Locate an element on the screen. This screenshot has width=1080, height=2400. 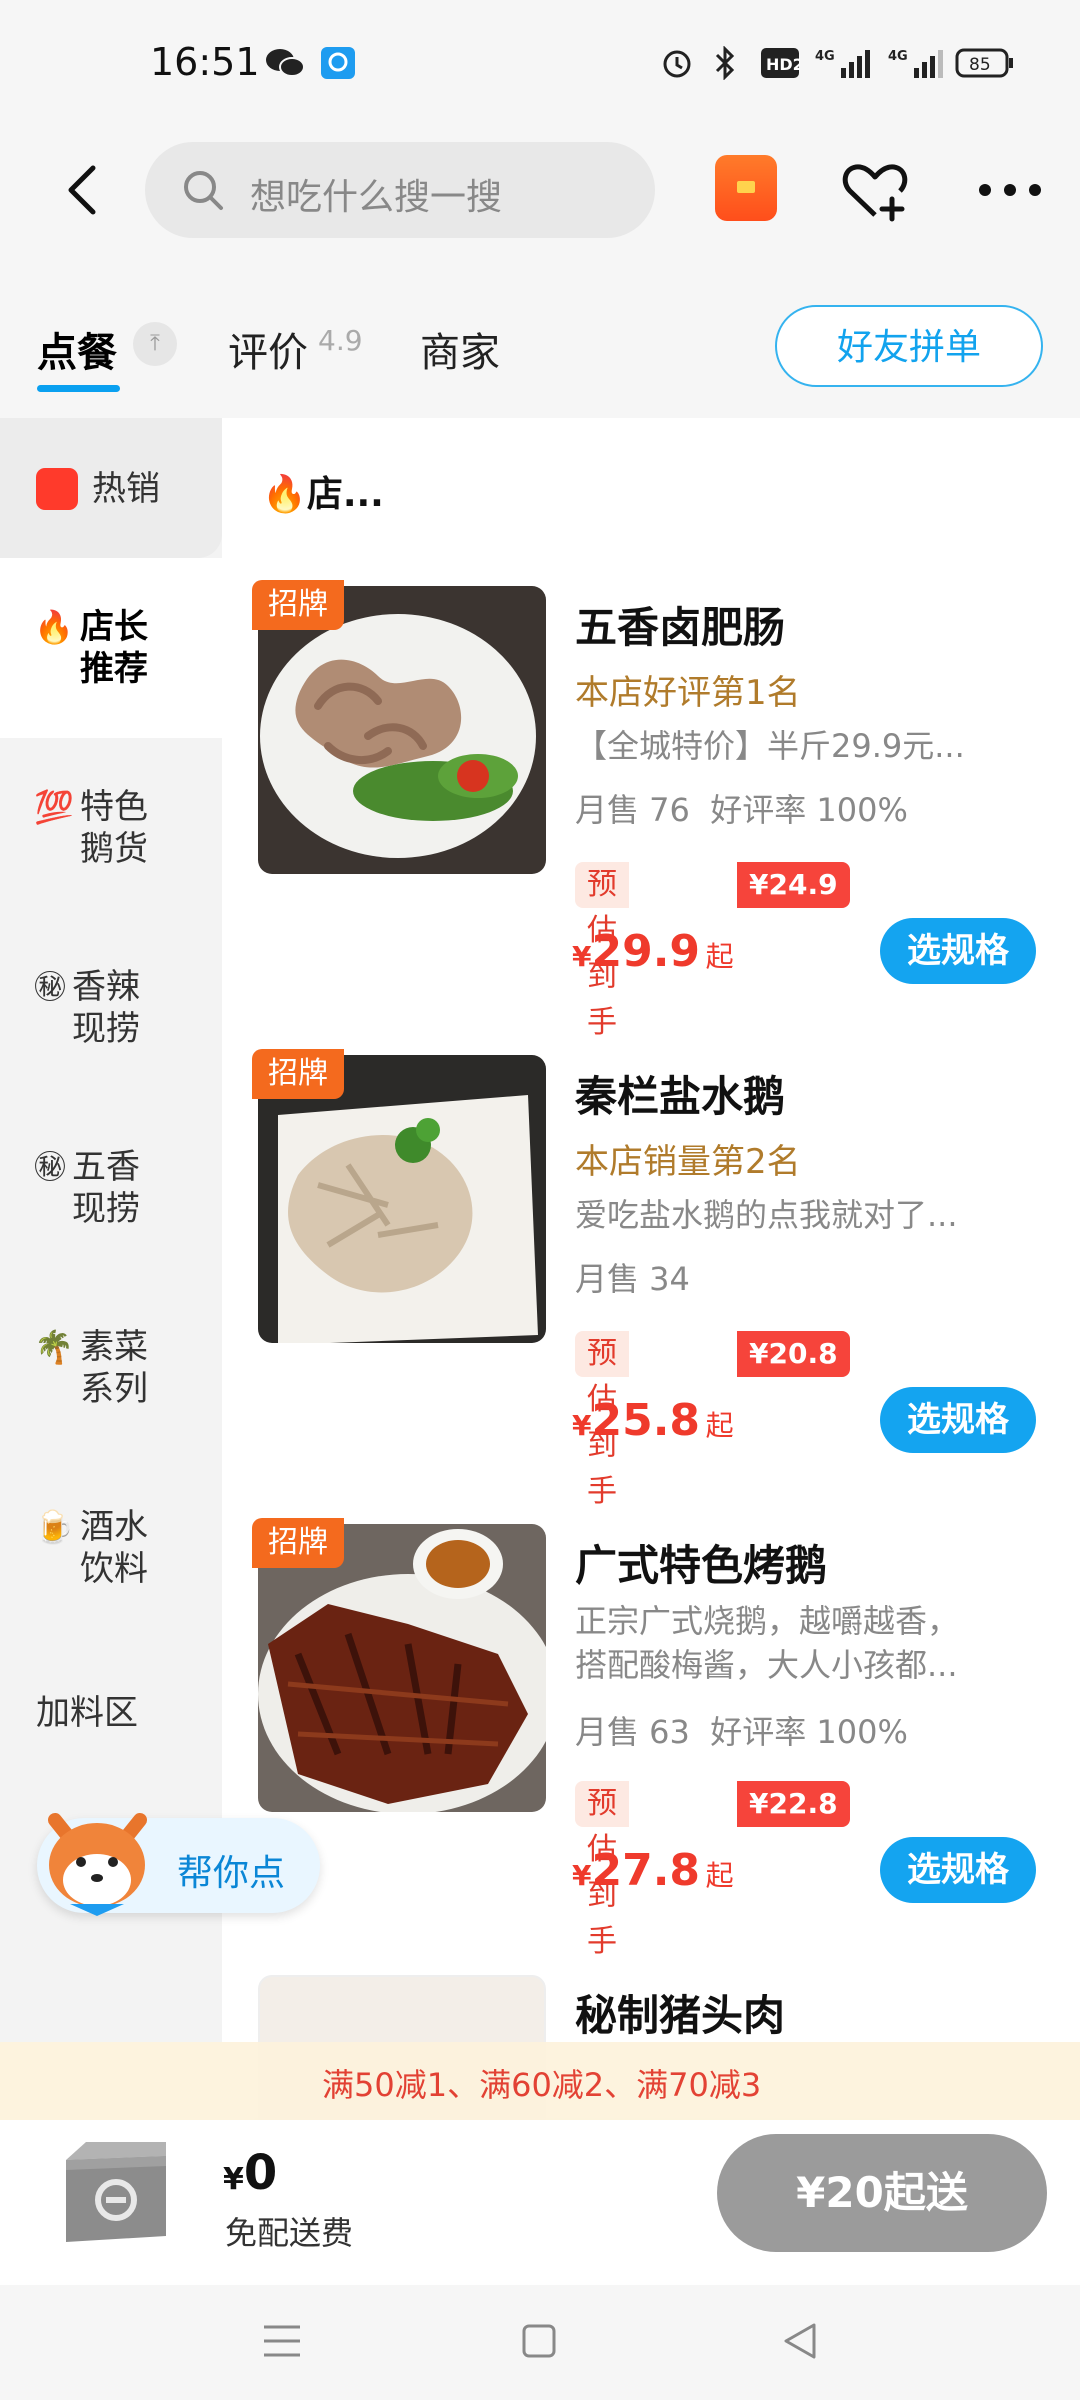
system-navigation-bar is located at coordinates (540, 2342).